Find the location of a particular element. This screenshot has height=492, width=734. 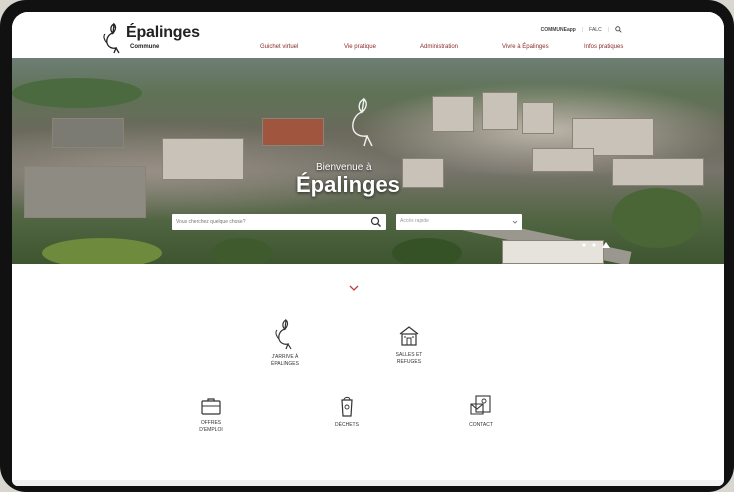

utility-bar: COMMUNEapp | FALC | is located at coordinates (581, 29).